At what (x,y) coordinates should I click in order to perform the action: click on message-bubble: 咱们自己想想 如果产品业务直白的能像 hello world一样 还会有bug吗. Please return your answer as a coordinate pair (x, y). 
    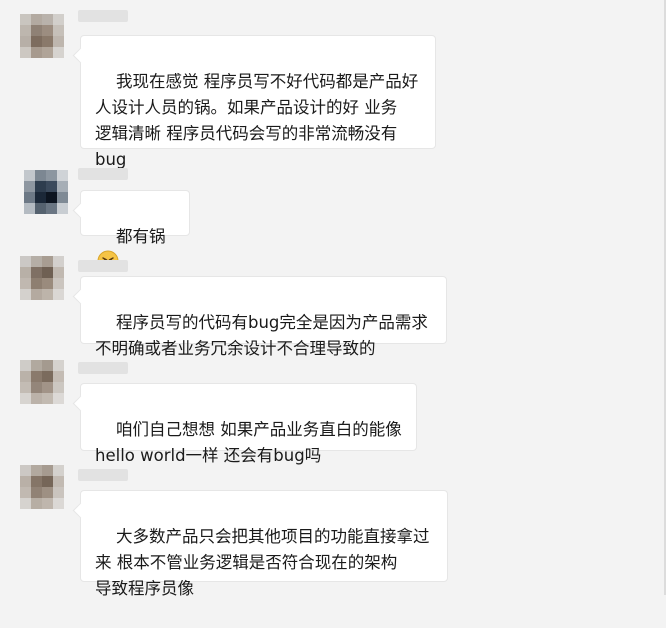
    Looking at the image, I should click on (248, 424).